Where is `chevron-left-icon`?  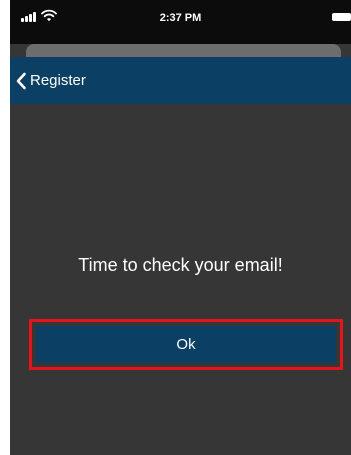 chevron-left-icon is located at coordinates (21, 80).